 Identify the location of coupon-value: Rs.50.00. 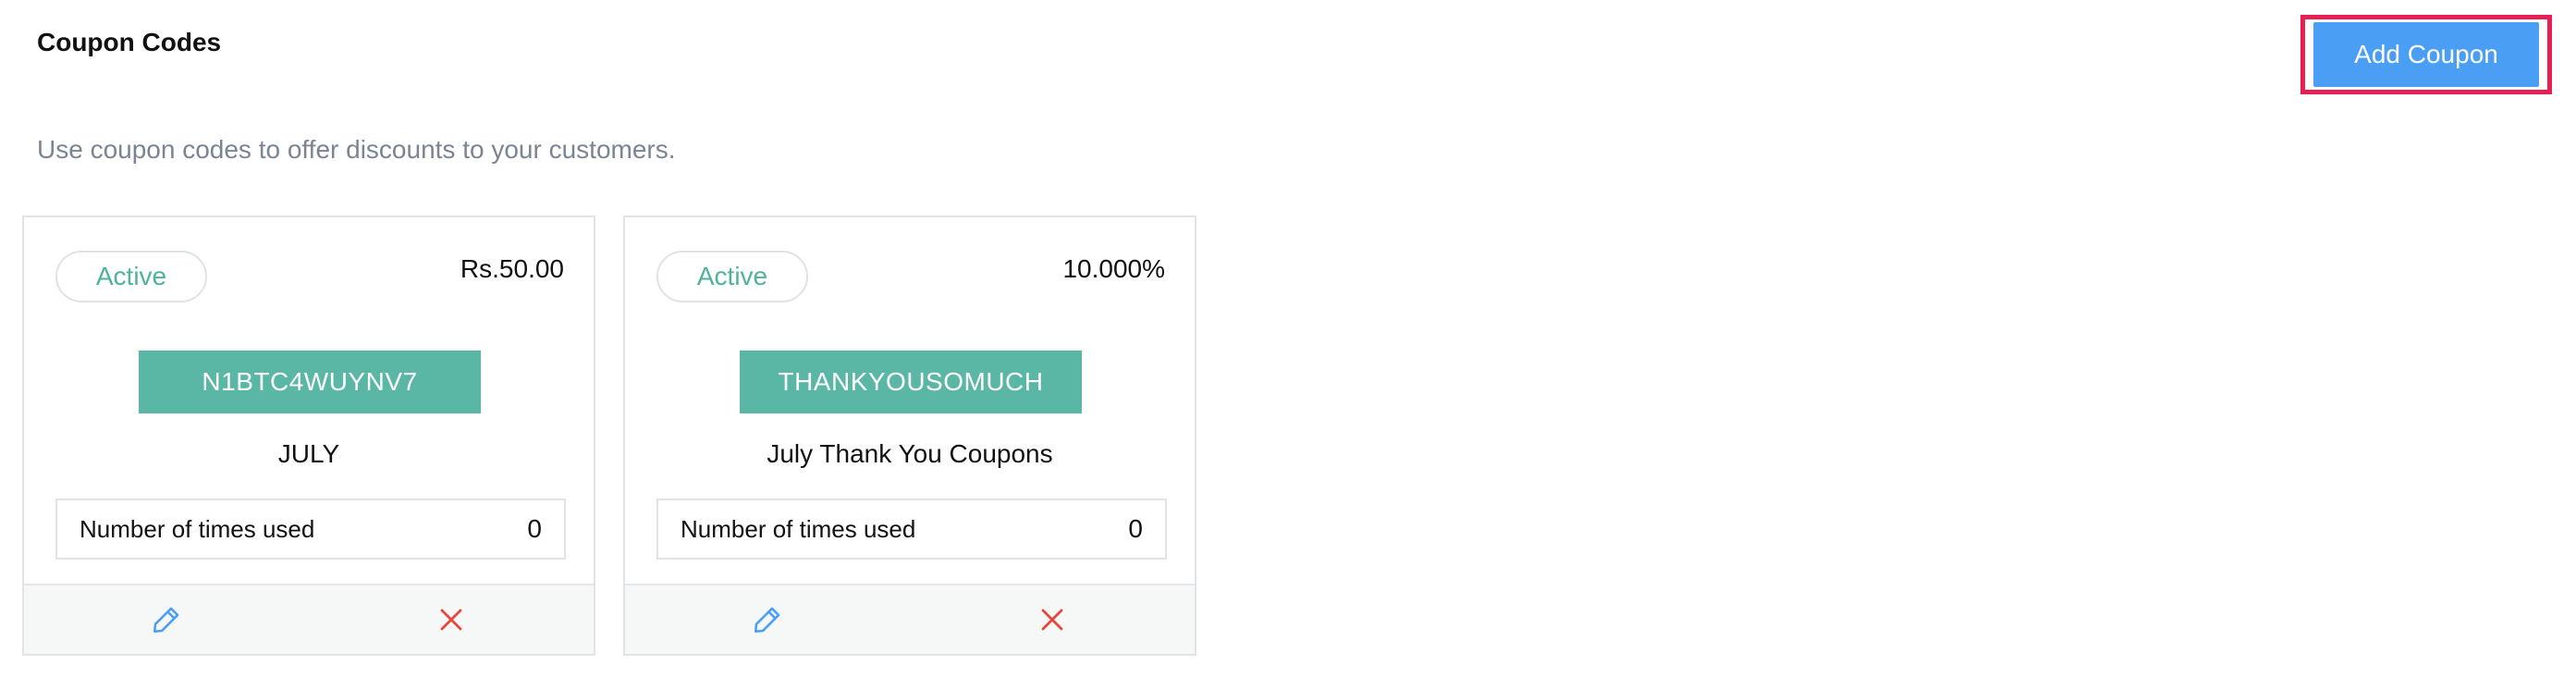
(512, 268).